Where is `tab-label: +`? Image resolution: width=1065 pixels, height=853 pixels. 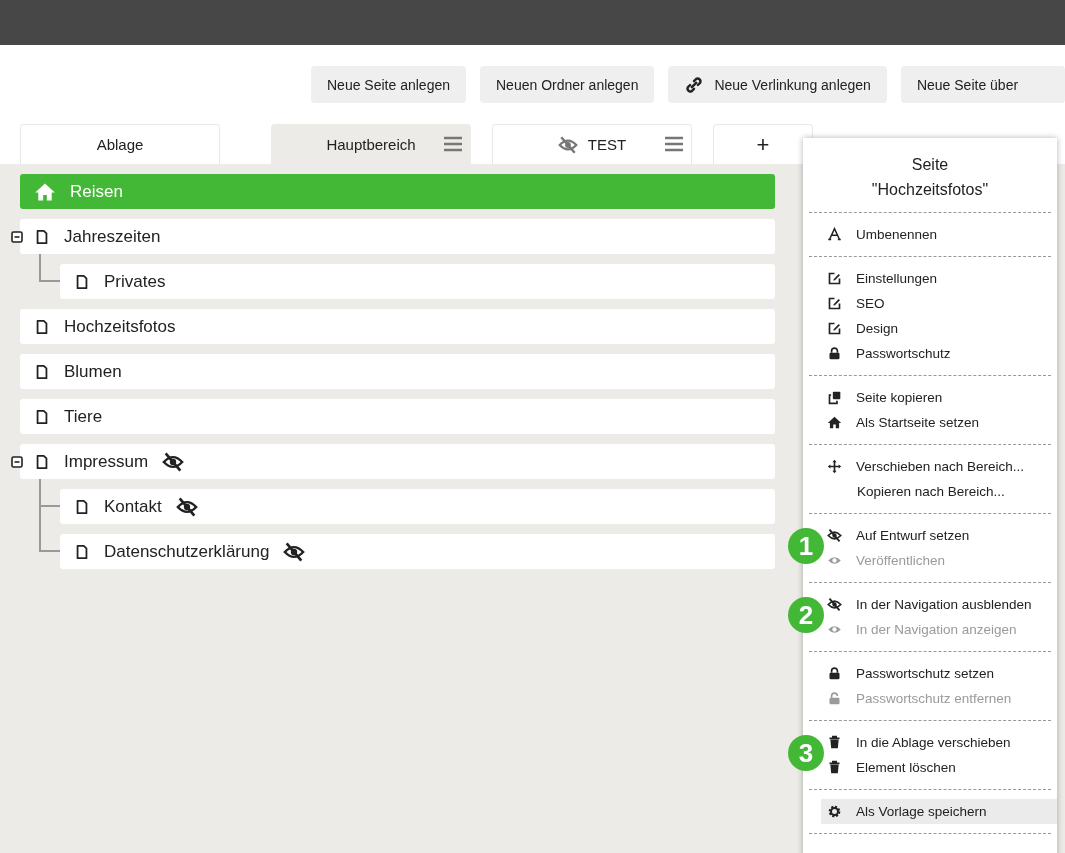
tab-label: + is located at coordinates (763, 144).